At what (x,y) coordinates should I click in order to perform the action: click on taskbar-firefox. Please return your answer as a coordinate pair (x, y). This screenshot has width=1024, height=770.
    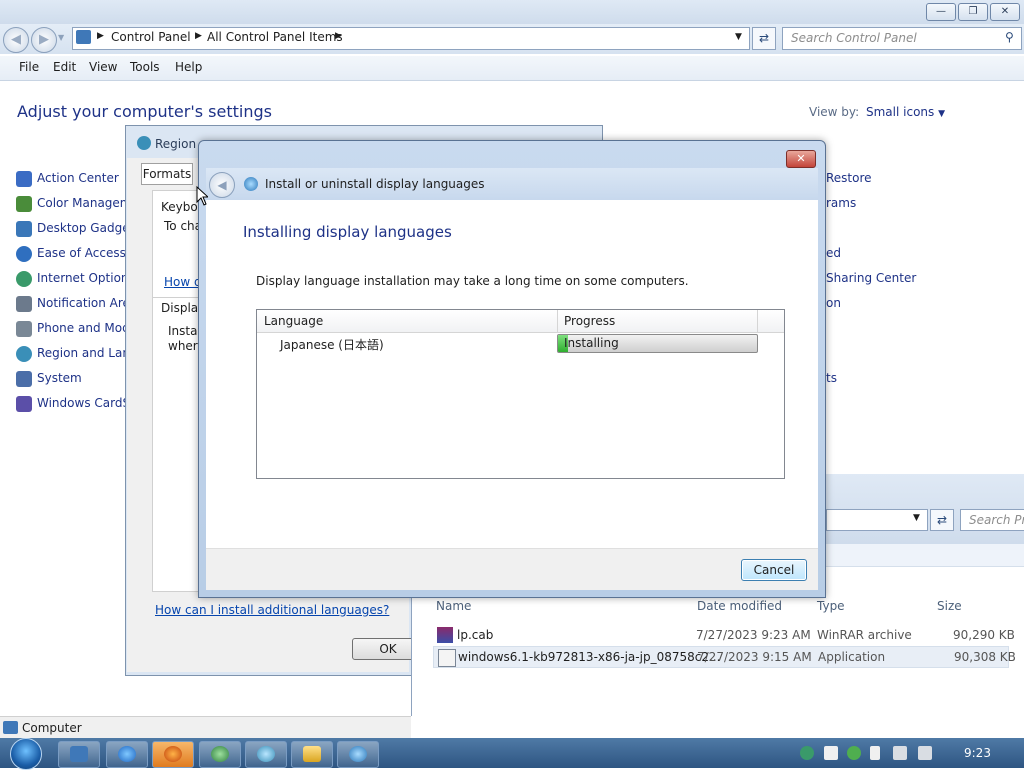
    Looking at the image, I should click on (173, 754).